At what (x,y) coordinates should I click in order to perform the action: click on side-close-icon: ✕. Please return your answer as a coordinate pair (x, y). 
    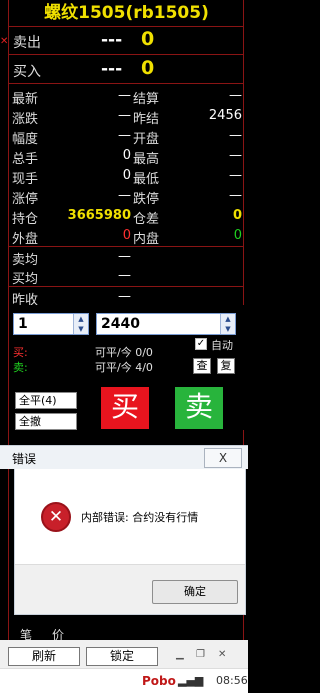
    Looking at the image, I should click on (4, 41).